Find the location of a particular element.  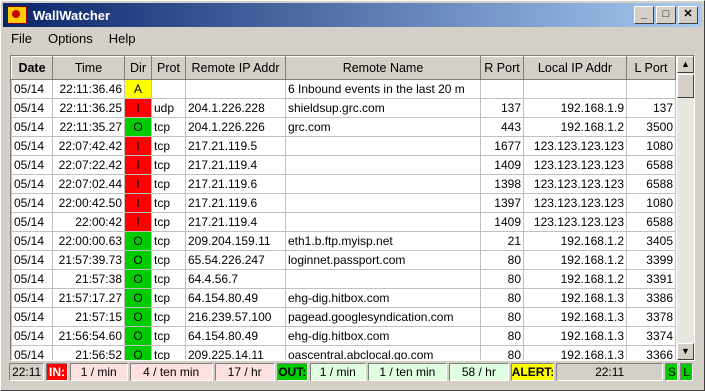

col-r-port-header: R Port is located at coordinates (502, 68).